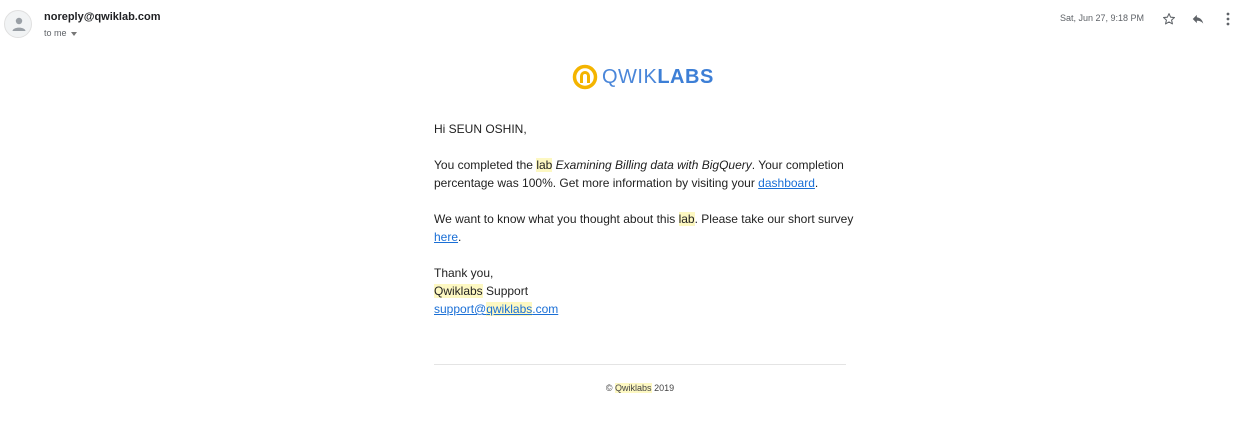 This screenshot has width=1242, height=422. What do you see at coordinates (1102, 18) in the screenshot?
I see `email-timestamp: Sat, Jun 27, 9:18 PM` at bounding box center [1102, 18].